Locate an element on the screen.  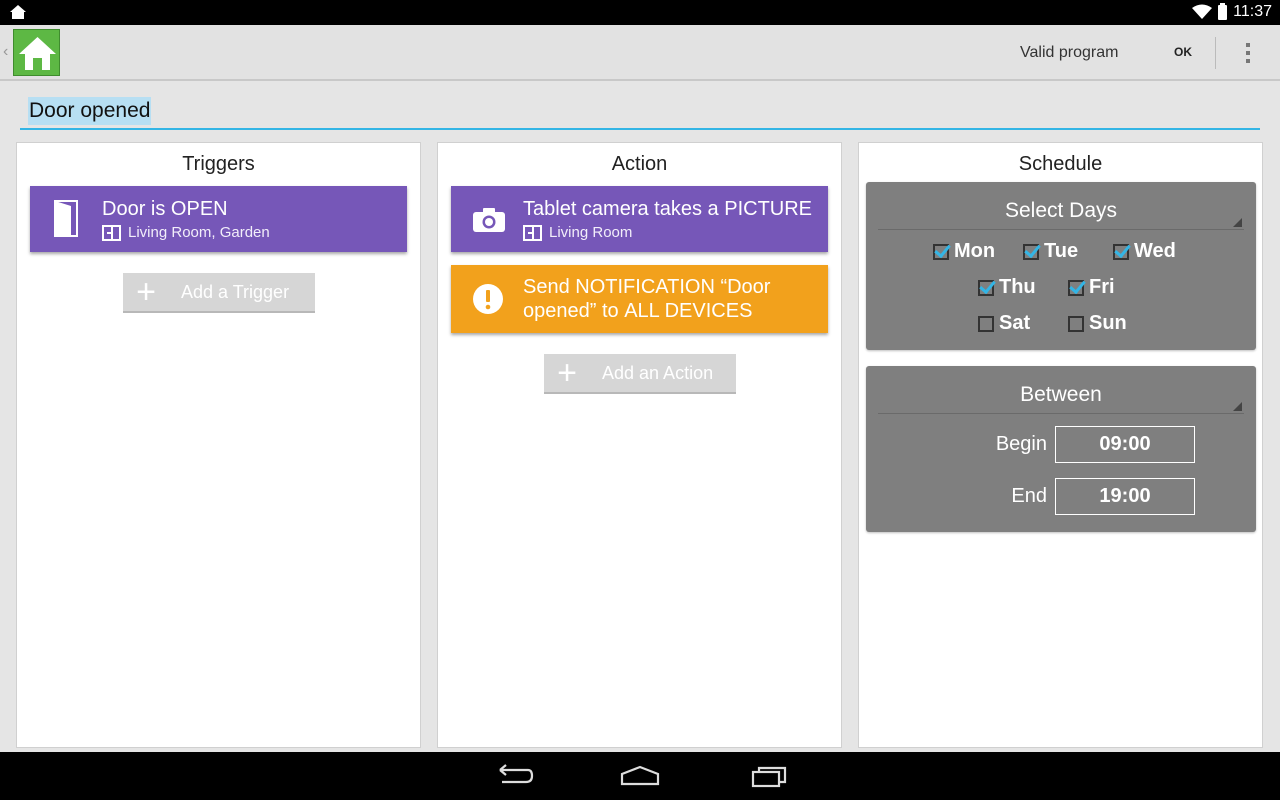
trigger-rooms-text: Living Room, Garden is located at coordinates (199, 232).